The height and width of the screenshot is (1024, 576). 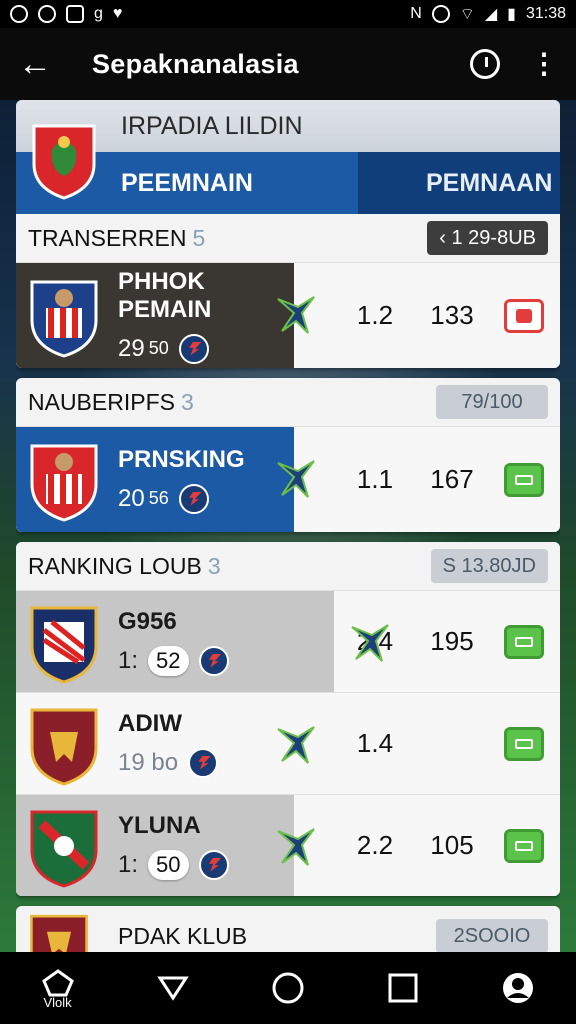 I want to click on nav-home: Vlolk, so click(x=58, y=988).